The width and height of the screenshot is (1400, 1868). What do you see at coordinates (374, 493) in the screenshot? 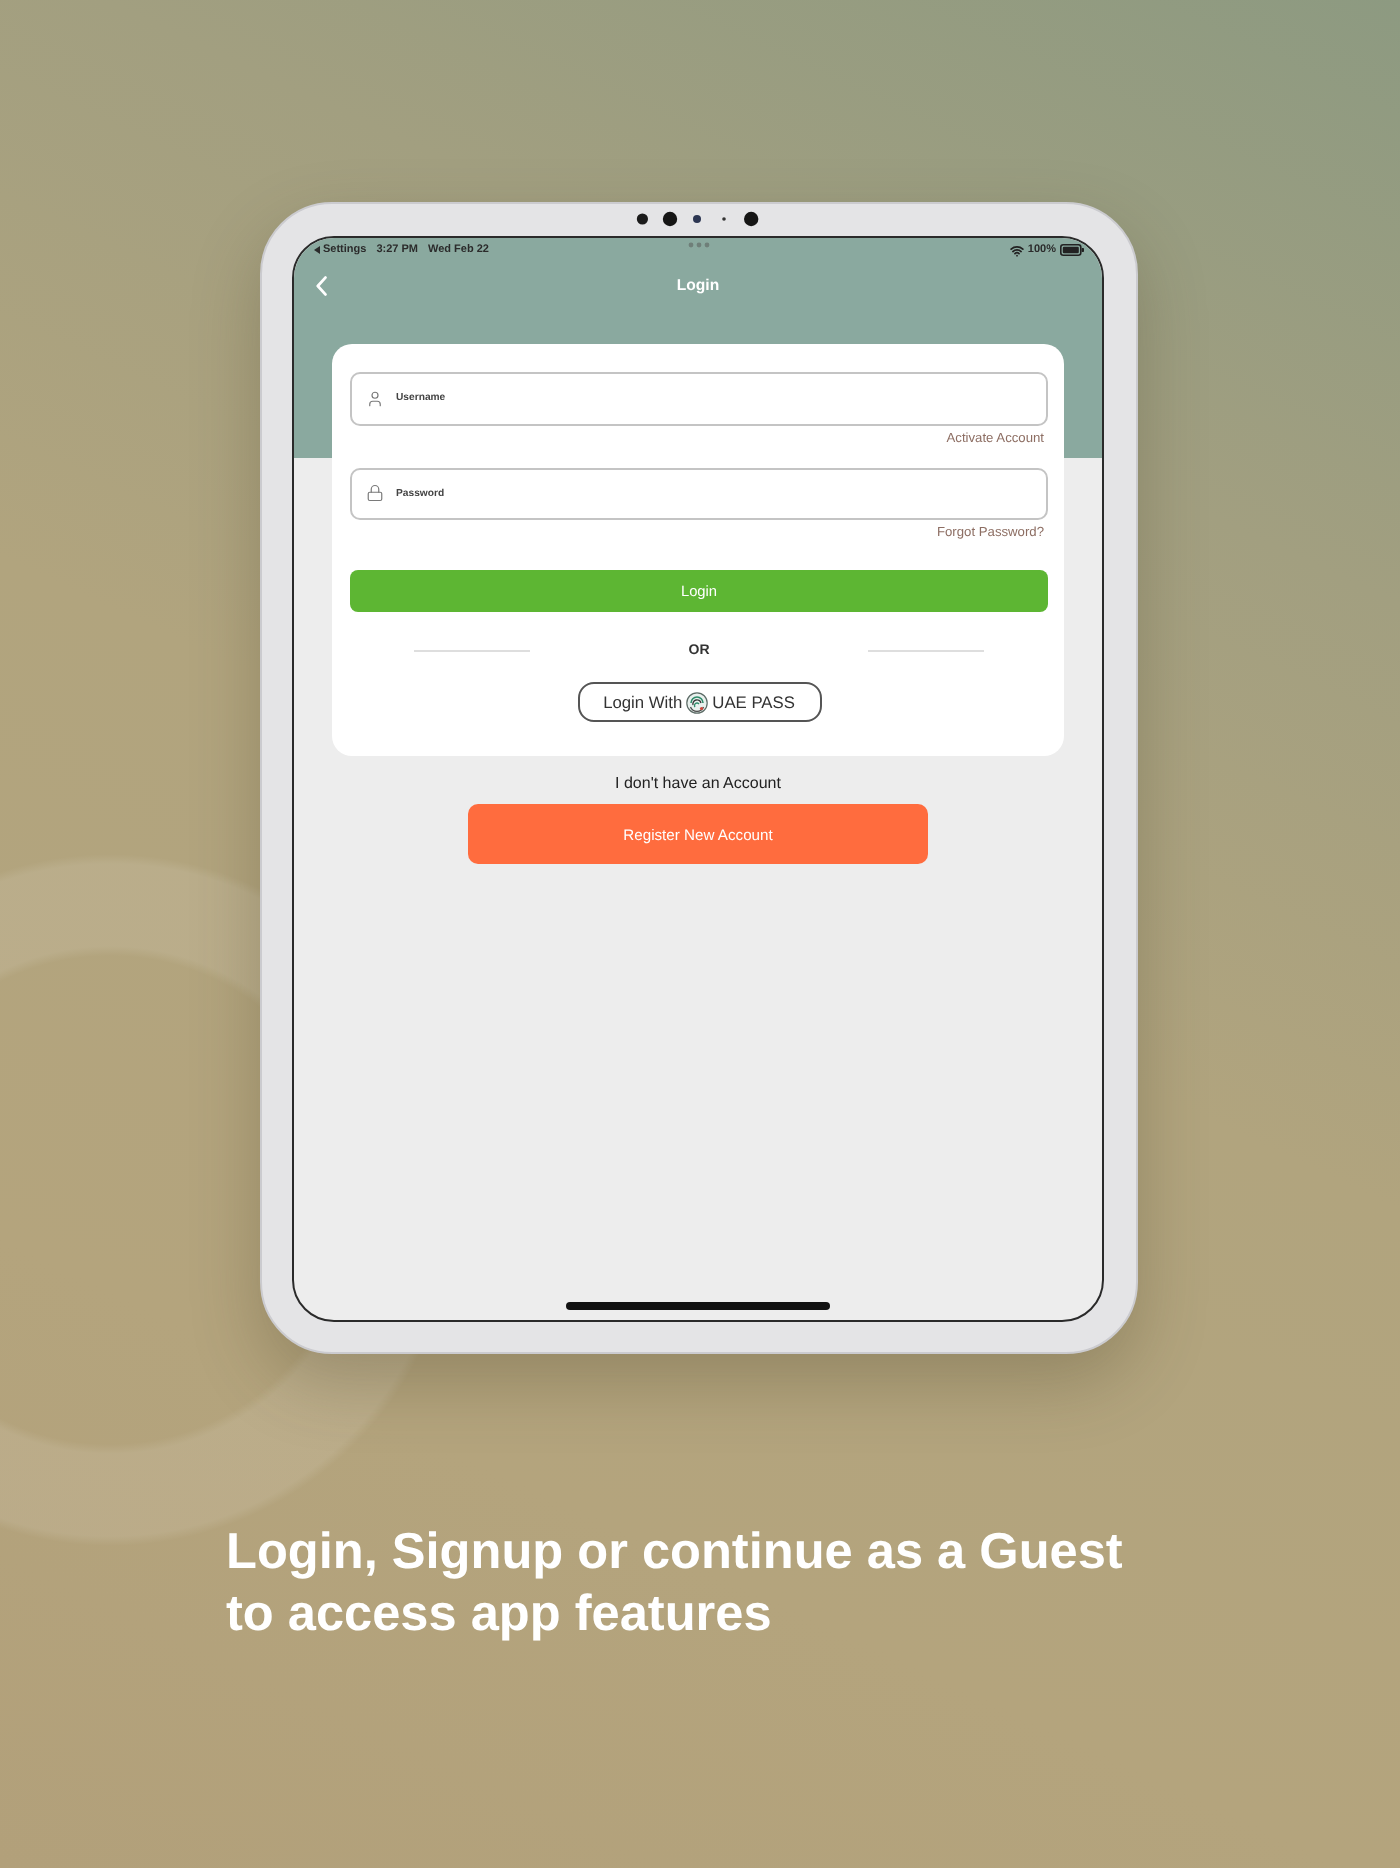
I see `lock-icon` at bounding box center [374, 493].